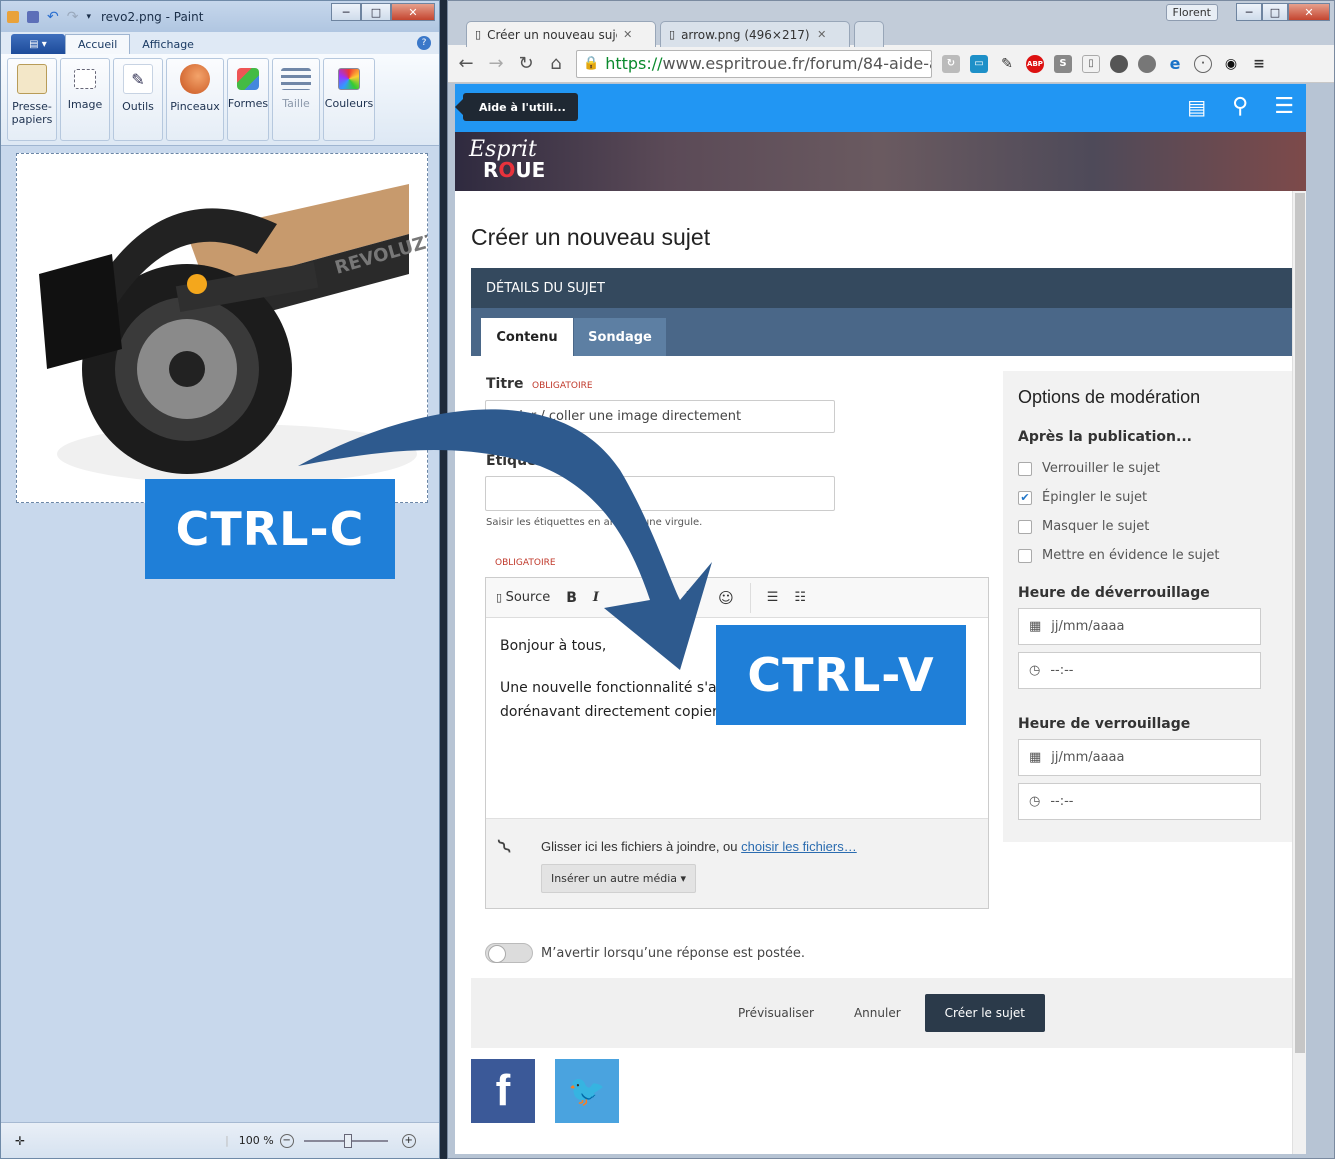 This screenshot has height=1159, width=1335. I want to click on ctrl-v-label: CTRL-V, so click(841, 675).